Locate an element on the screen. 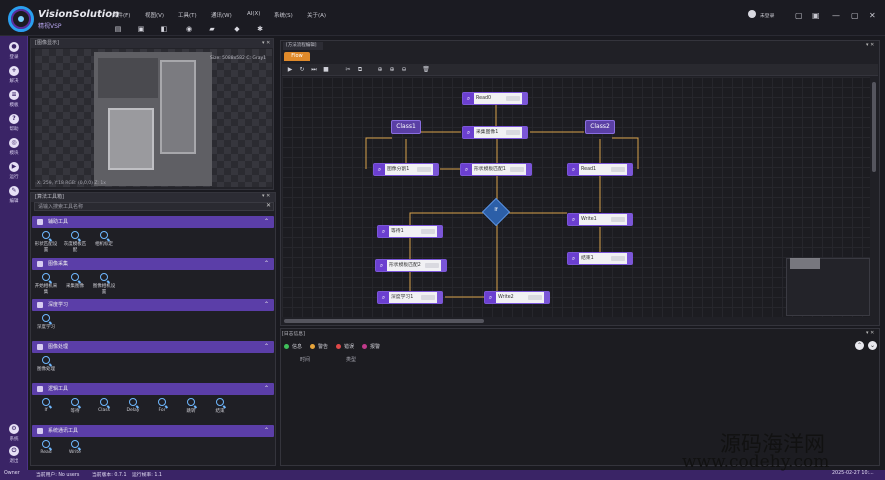  log-filter-alarm: 报警 is located at coordinates (371, 346).